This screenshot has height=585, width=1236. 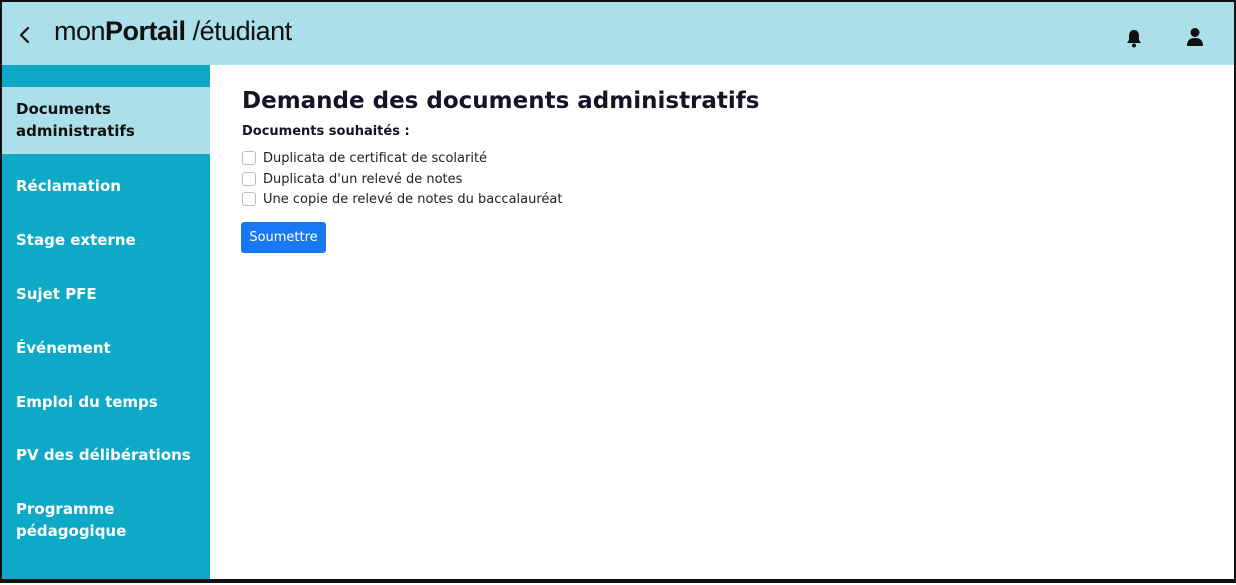 What do you see at coordinates (363, 179) in the screenshot?
I see `option-label: Duplicata d'un relevé de notes` at bounding box center [363, 179].